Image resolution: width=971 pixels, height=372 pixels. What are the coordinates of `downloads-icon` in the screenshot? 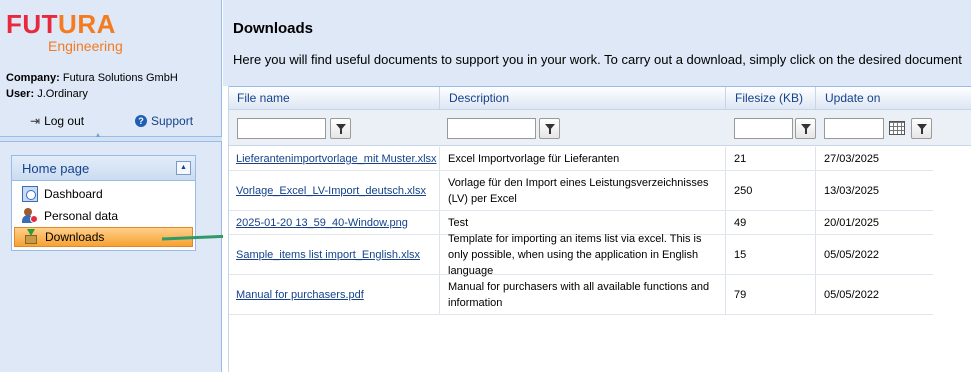 It's located at (31, 237).